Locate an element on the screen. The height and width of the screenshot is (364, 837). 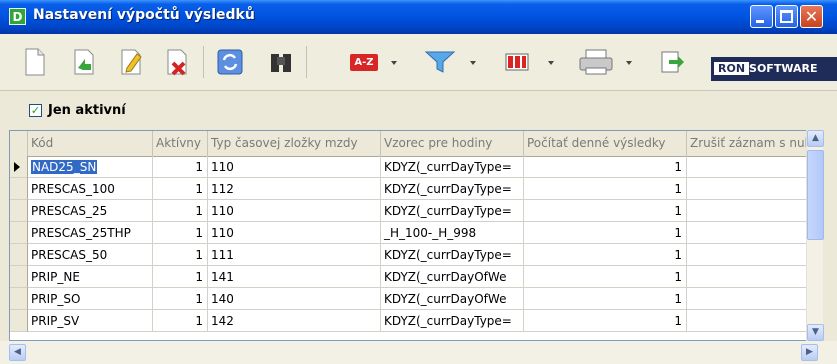
sort-button: A-Z is located at coordinates (364, 62).